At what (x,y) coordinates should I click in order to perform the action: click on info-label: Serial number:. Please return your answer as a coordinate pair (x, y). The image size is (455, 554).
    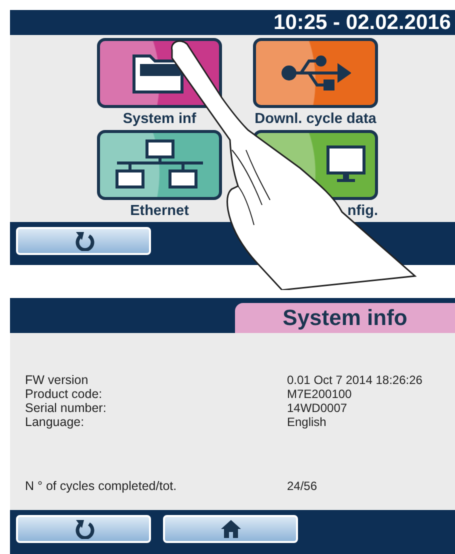
    Looking at the image, I should click on (66, 408).